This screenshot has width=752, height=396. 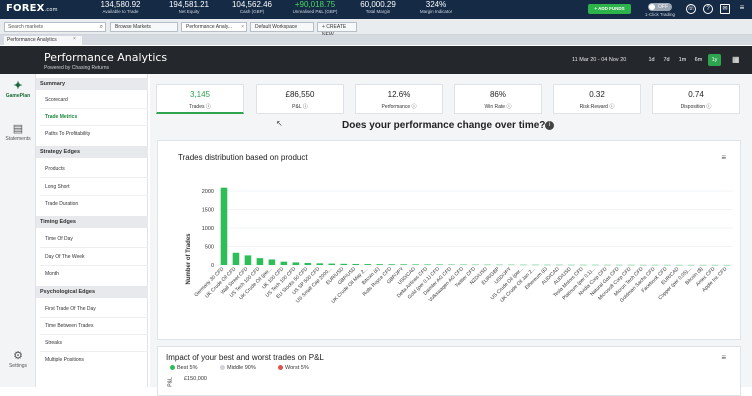 I want to click on kpi-card-win-rate: 86%Win Rate ⓘ, so click(x=498, y=99).